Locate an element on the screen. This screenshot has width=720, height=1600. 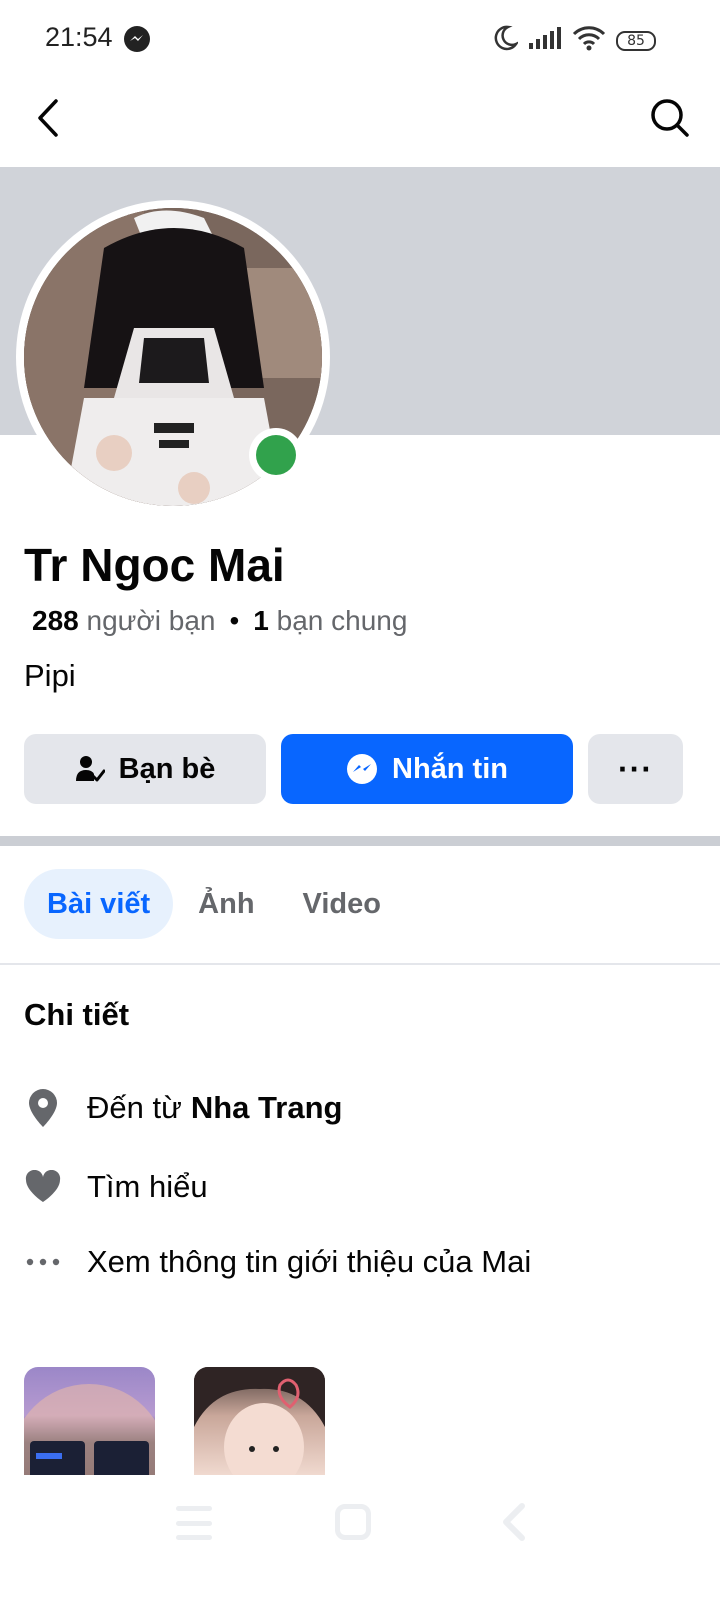
status-icons: 85 is located at coordinates (574, 40).